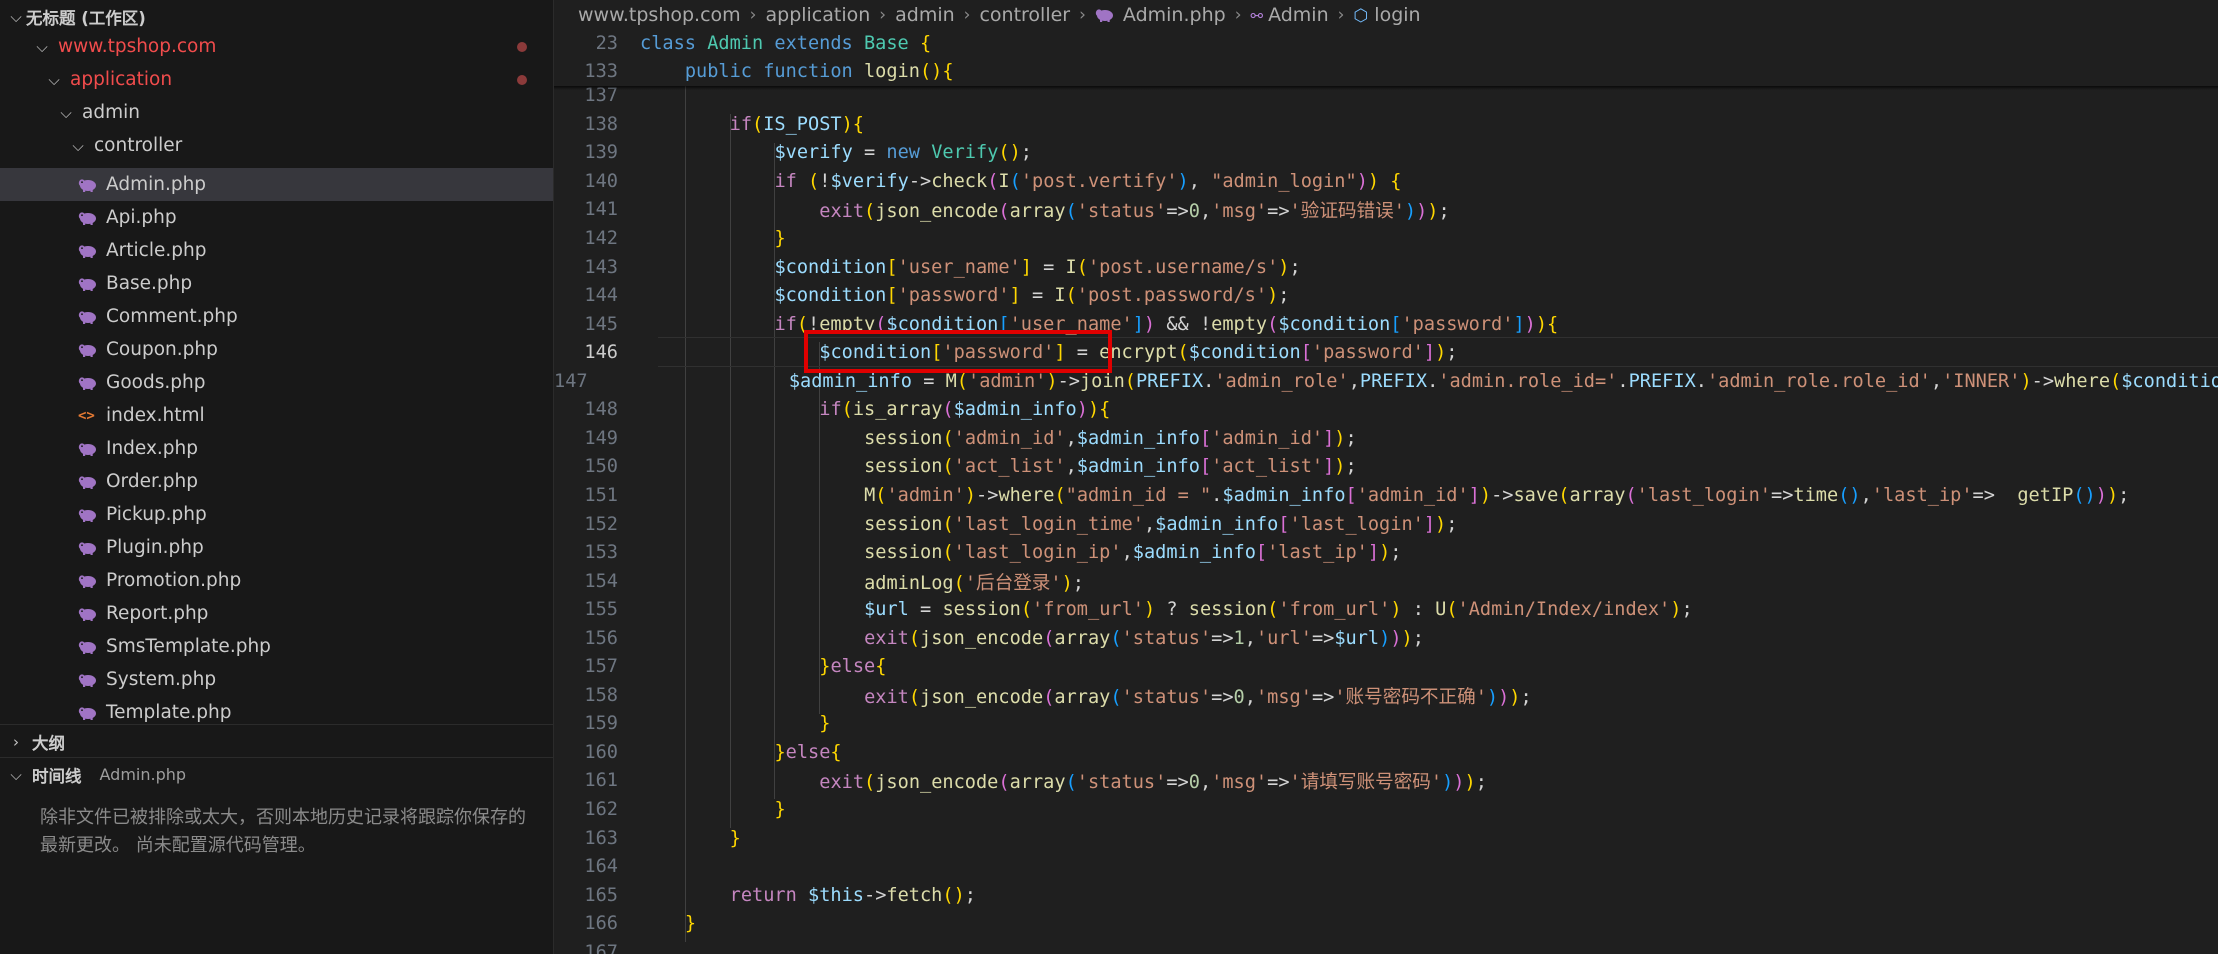 This screenshot has width=2218, height=954. What do you see at coordinates (659, 15) in the screenshot?
I see `breadcrumb-item: www.tpshop.com` at bounding box center [659, 15].